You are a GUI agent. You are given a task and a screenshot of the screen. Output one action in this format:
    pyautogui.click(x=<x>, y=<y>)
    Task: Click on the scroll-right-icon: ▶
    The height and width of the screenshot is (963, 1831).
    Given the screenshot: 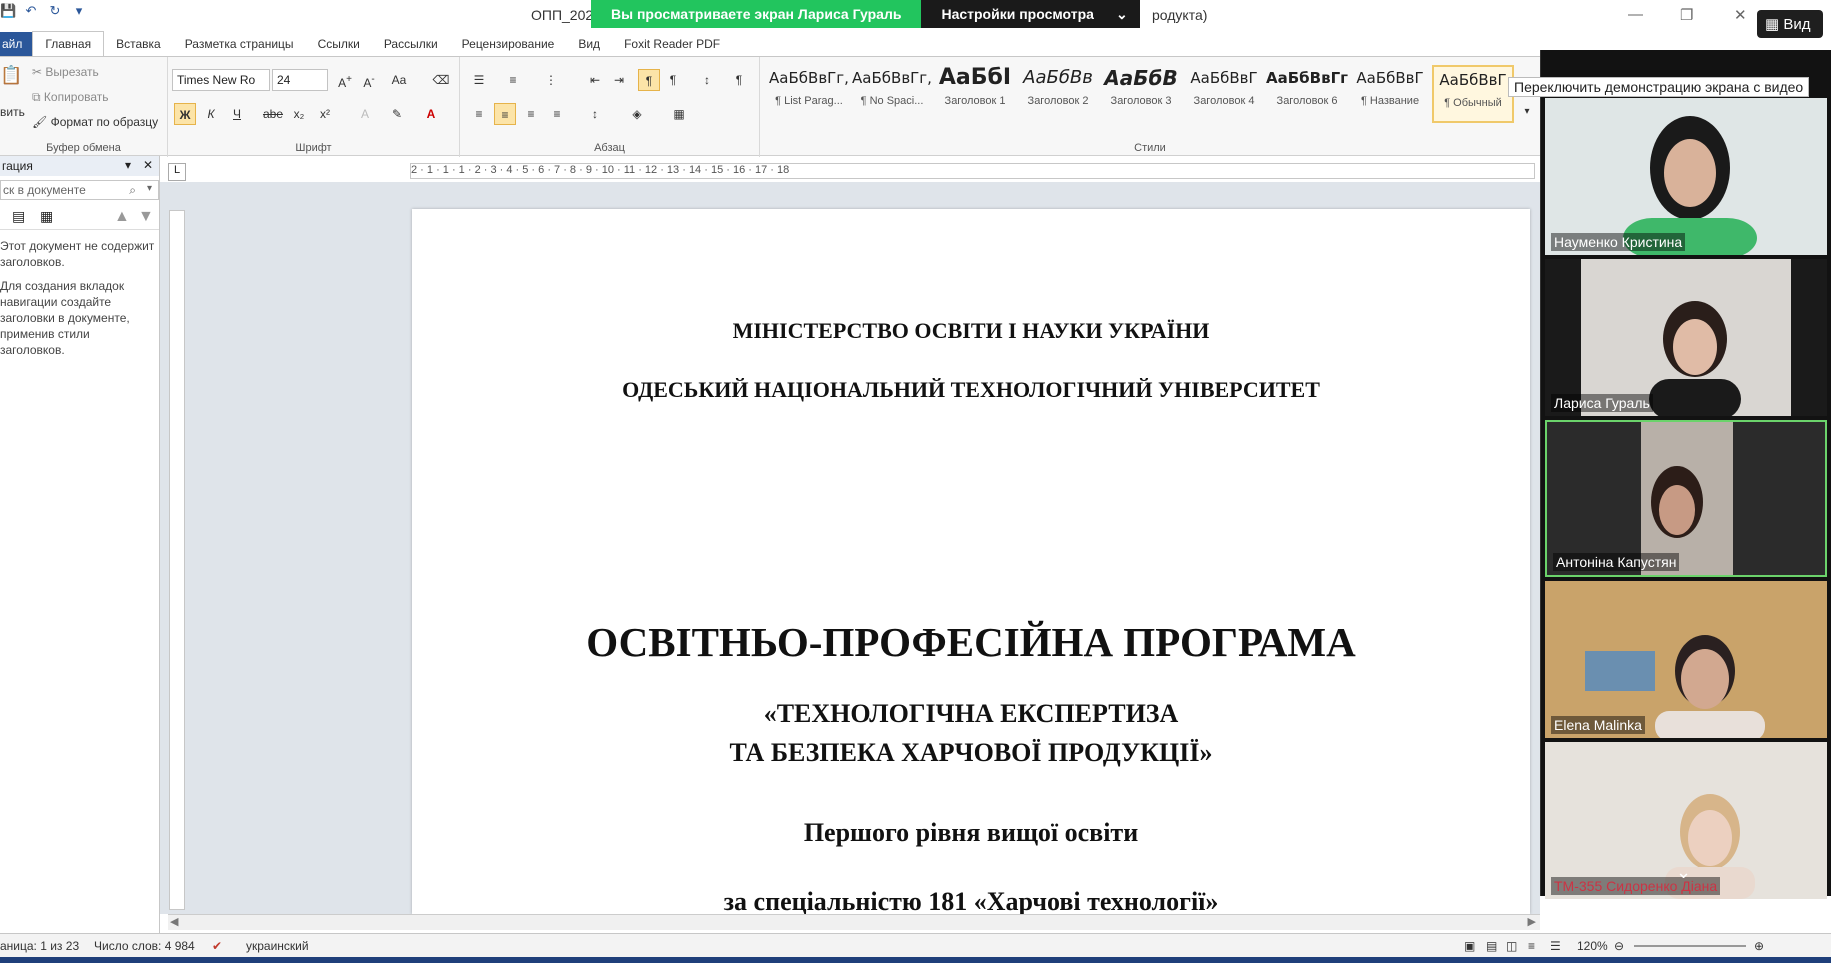 What is the action you would take?
    pyautogui.click(x=1532, y=921)
    